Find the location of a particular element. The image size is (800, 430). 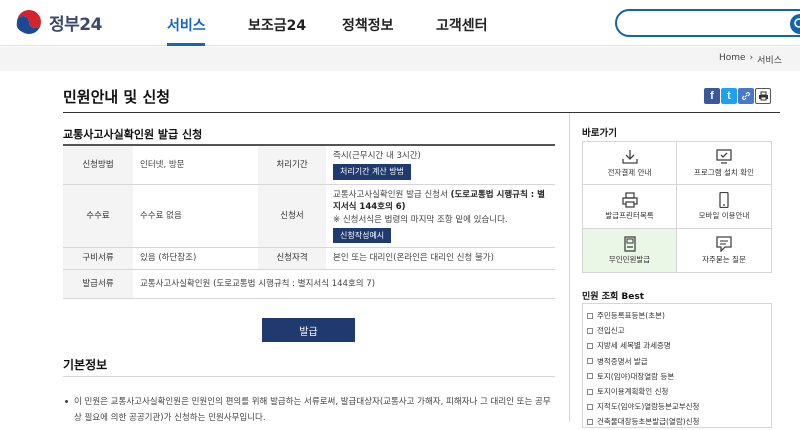

docs-value: 있음 (하단참조) is located at coordinates (195, 258).